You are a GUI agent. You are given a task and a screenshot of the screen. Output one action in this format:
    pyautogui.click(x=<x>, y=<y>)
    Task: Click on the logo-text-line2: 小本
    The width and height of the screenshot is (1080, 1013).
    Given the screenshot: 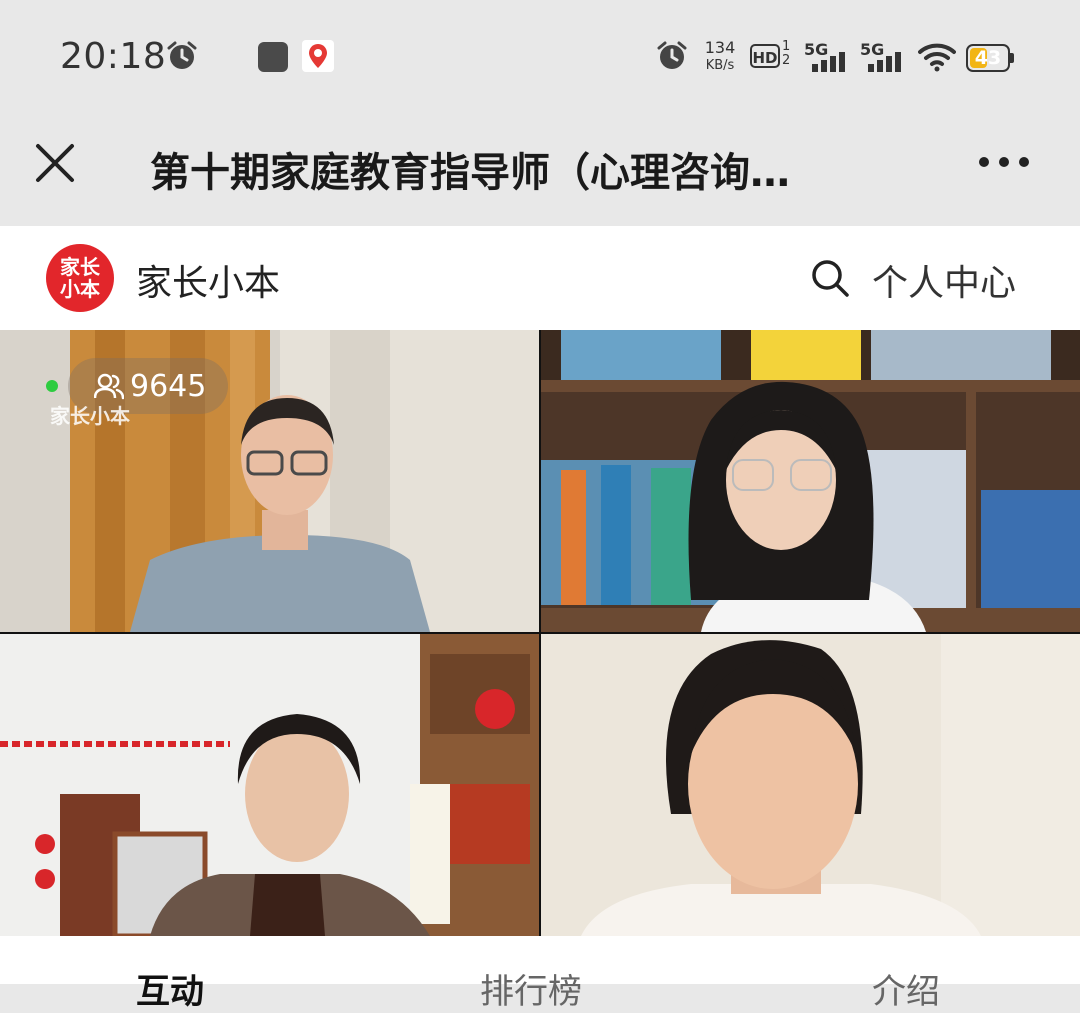 What is the action you would take?
    pyautogui.click(x=80, y=289)
    